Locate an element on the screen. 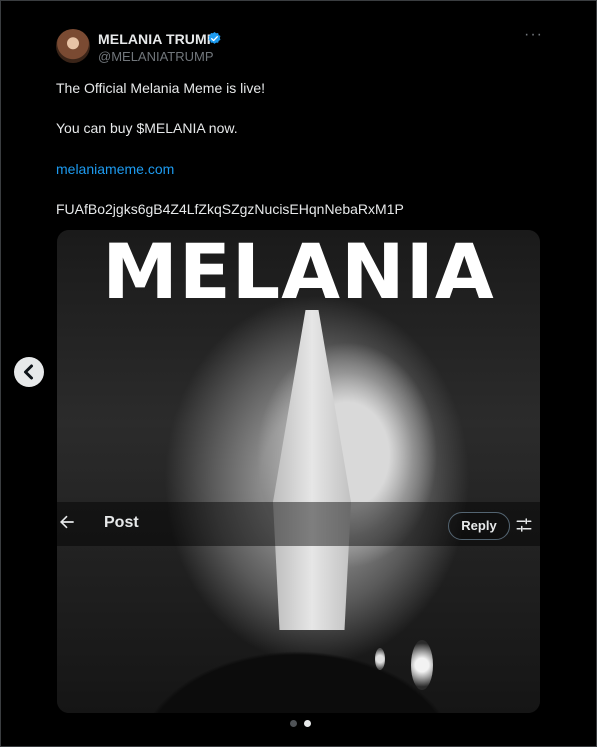 This screenshot has width=597, height=747. reply-button: Reply is located at coordinates (479, 526).